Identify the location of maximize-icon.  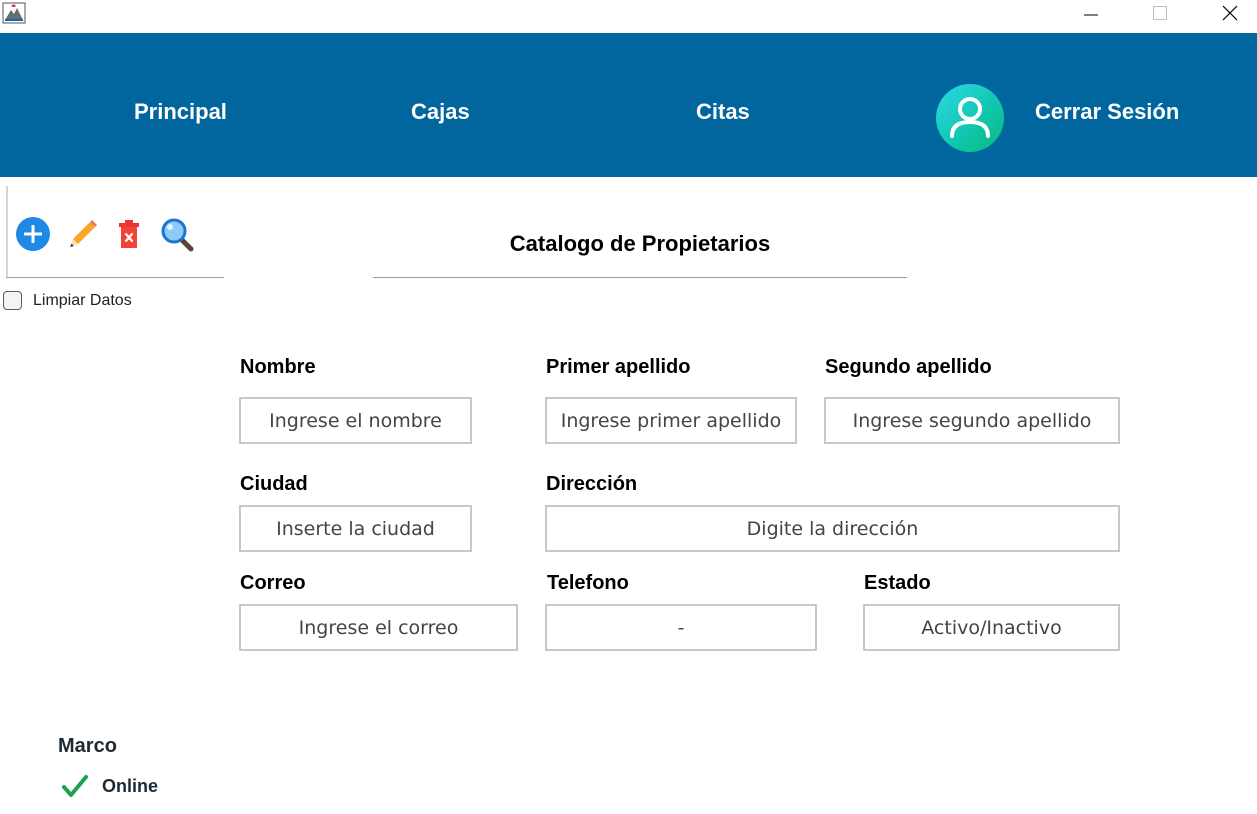
(1160, 13).